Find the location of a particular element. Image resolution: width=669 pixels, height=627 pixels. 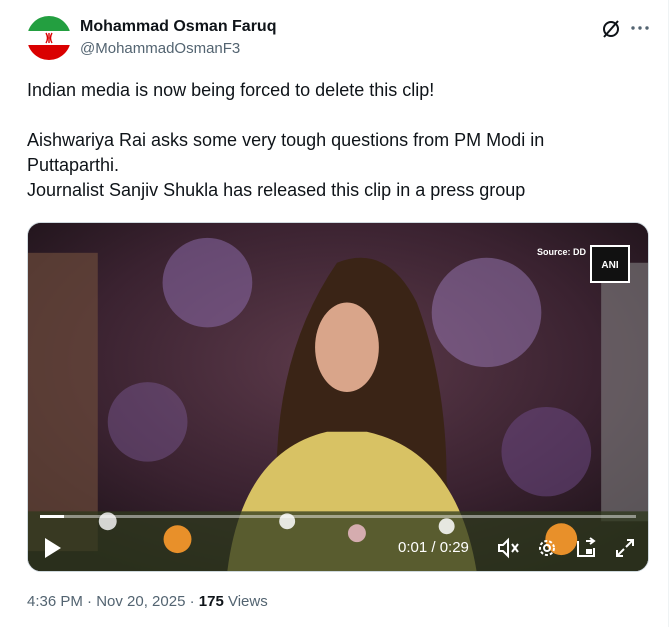

iran-flag-avatar is located at coordinates (49, 38).